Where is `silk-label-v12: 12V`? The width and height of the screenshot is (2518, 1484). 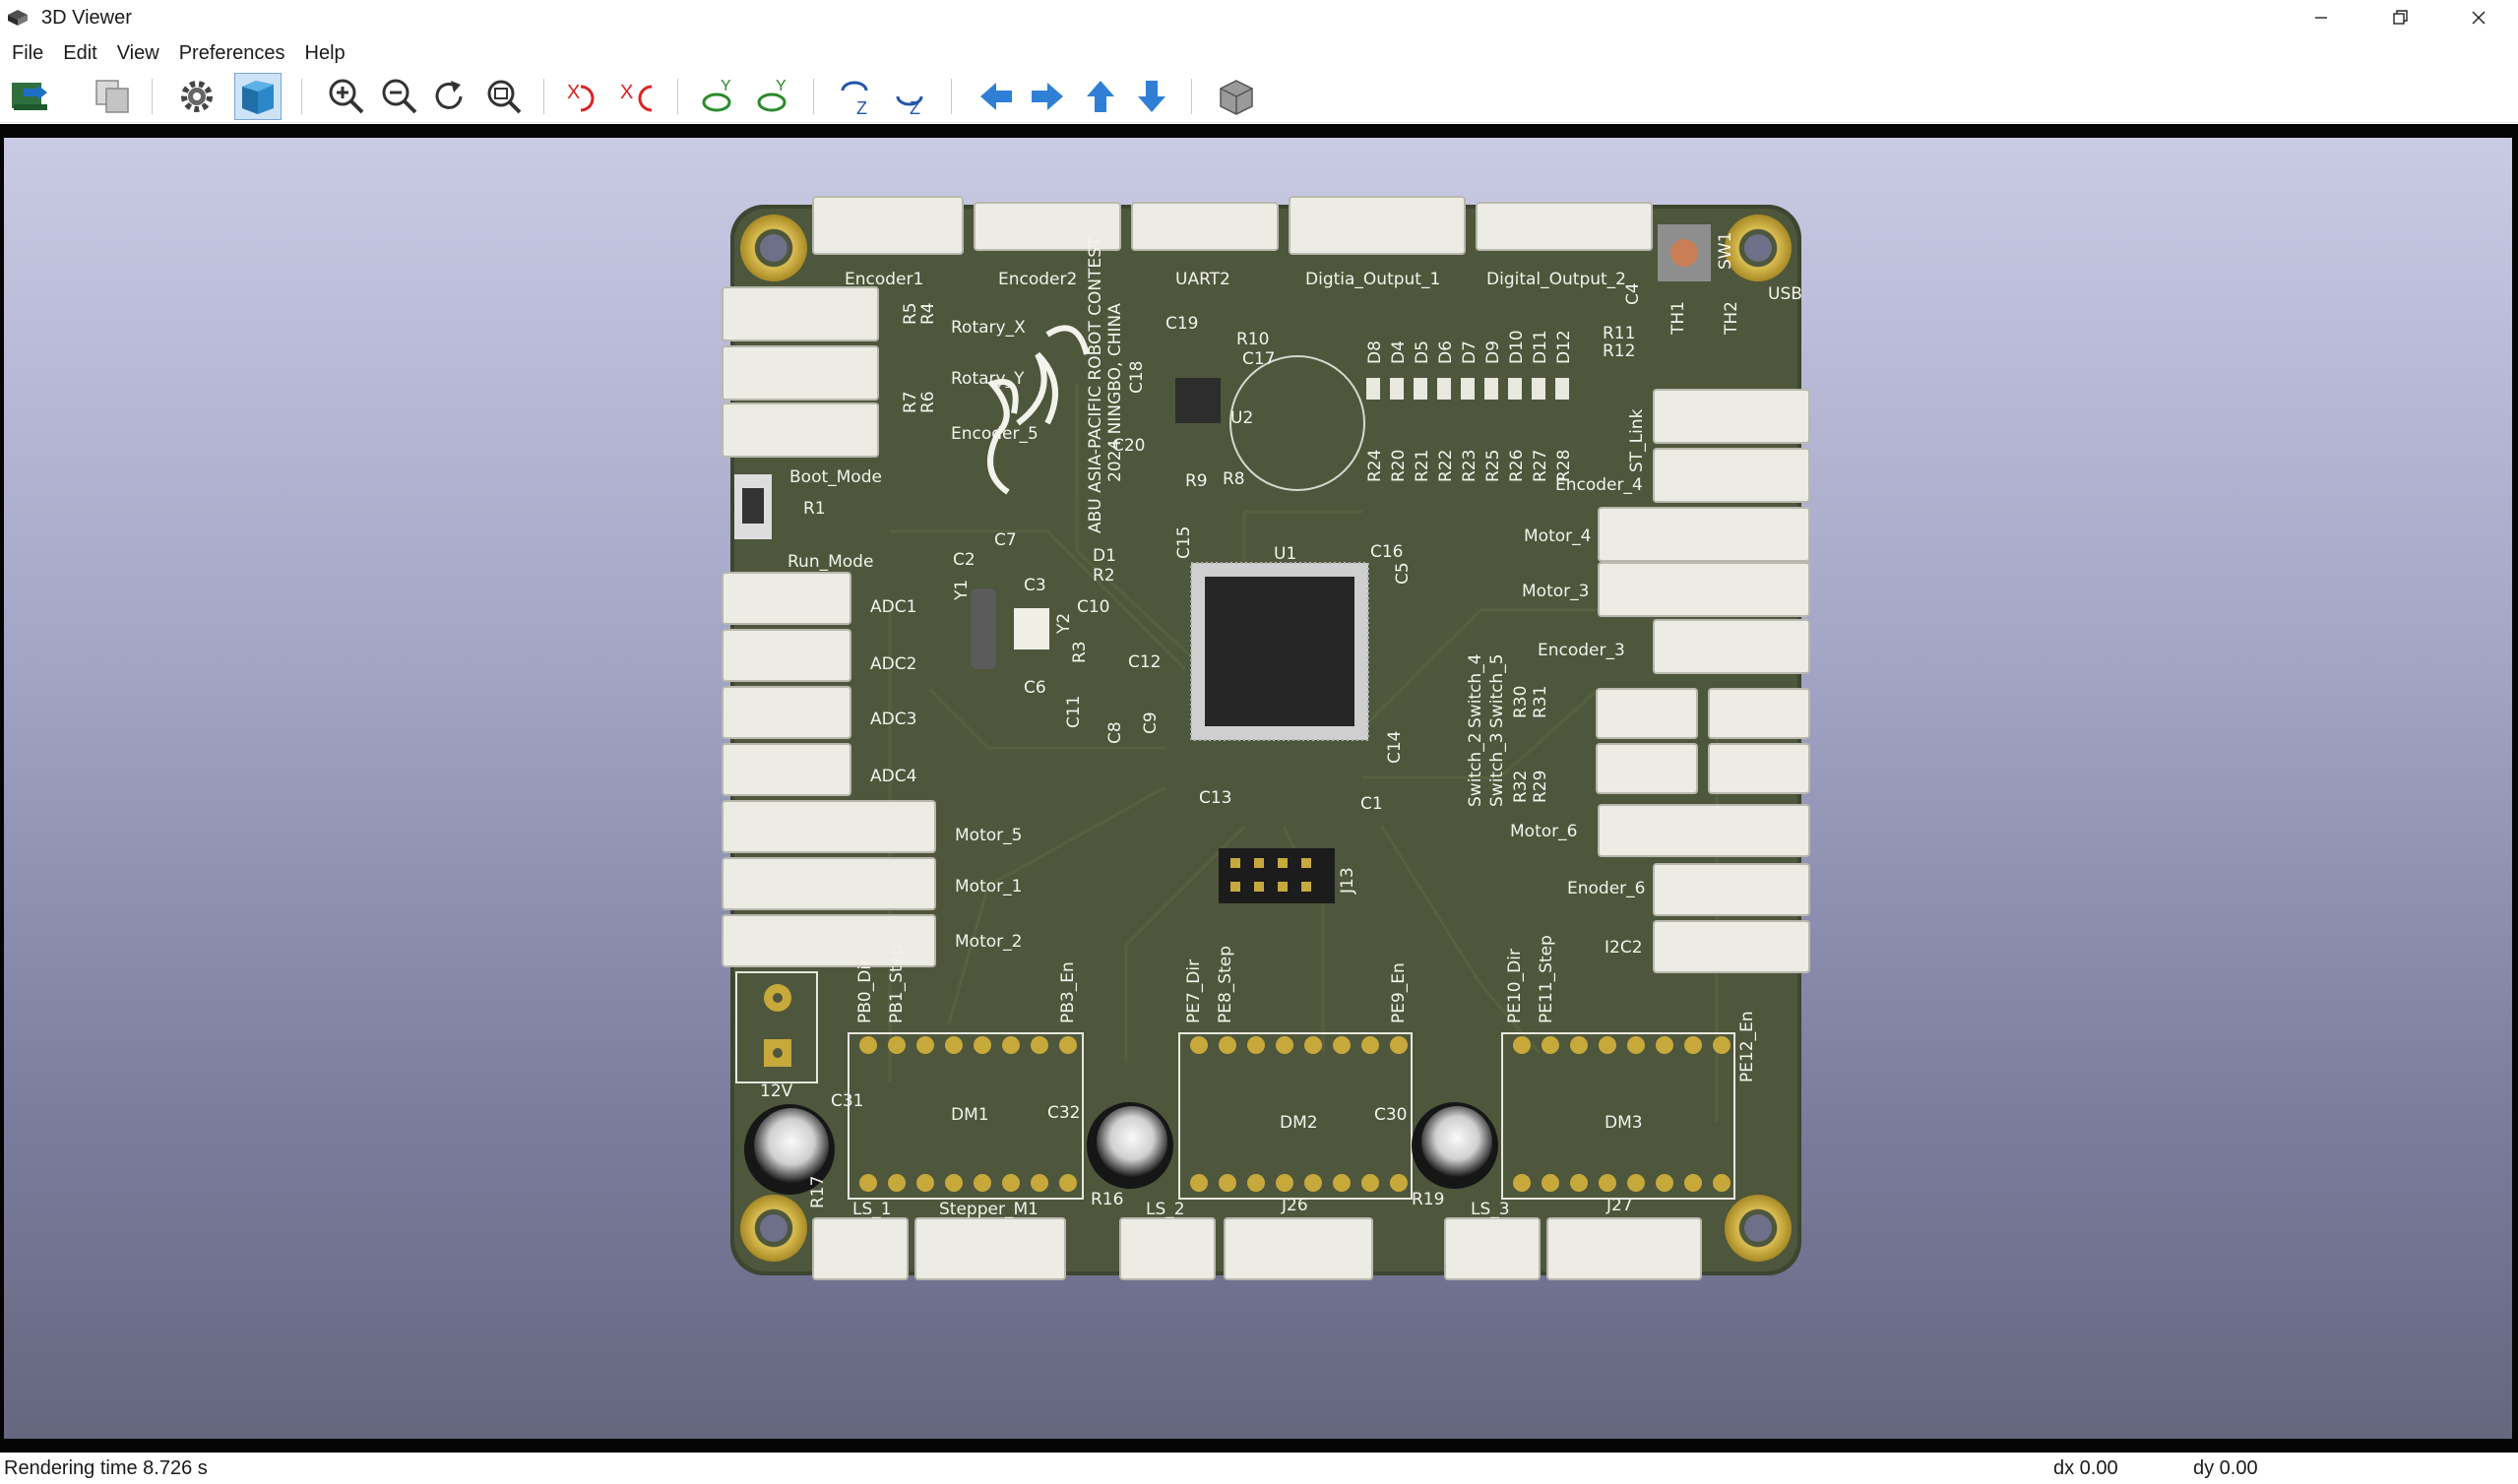 silk-label-v12: 12V is located at coordinates (776, 1091).